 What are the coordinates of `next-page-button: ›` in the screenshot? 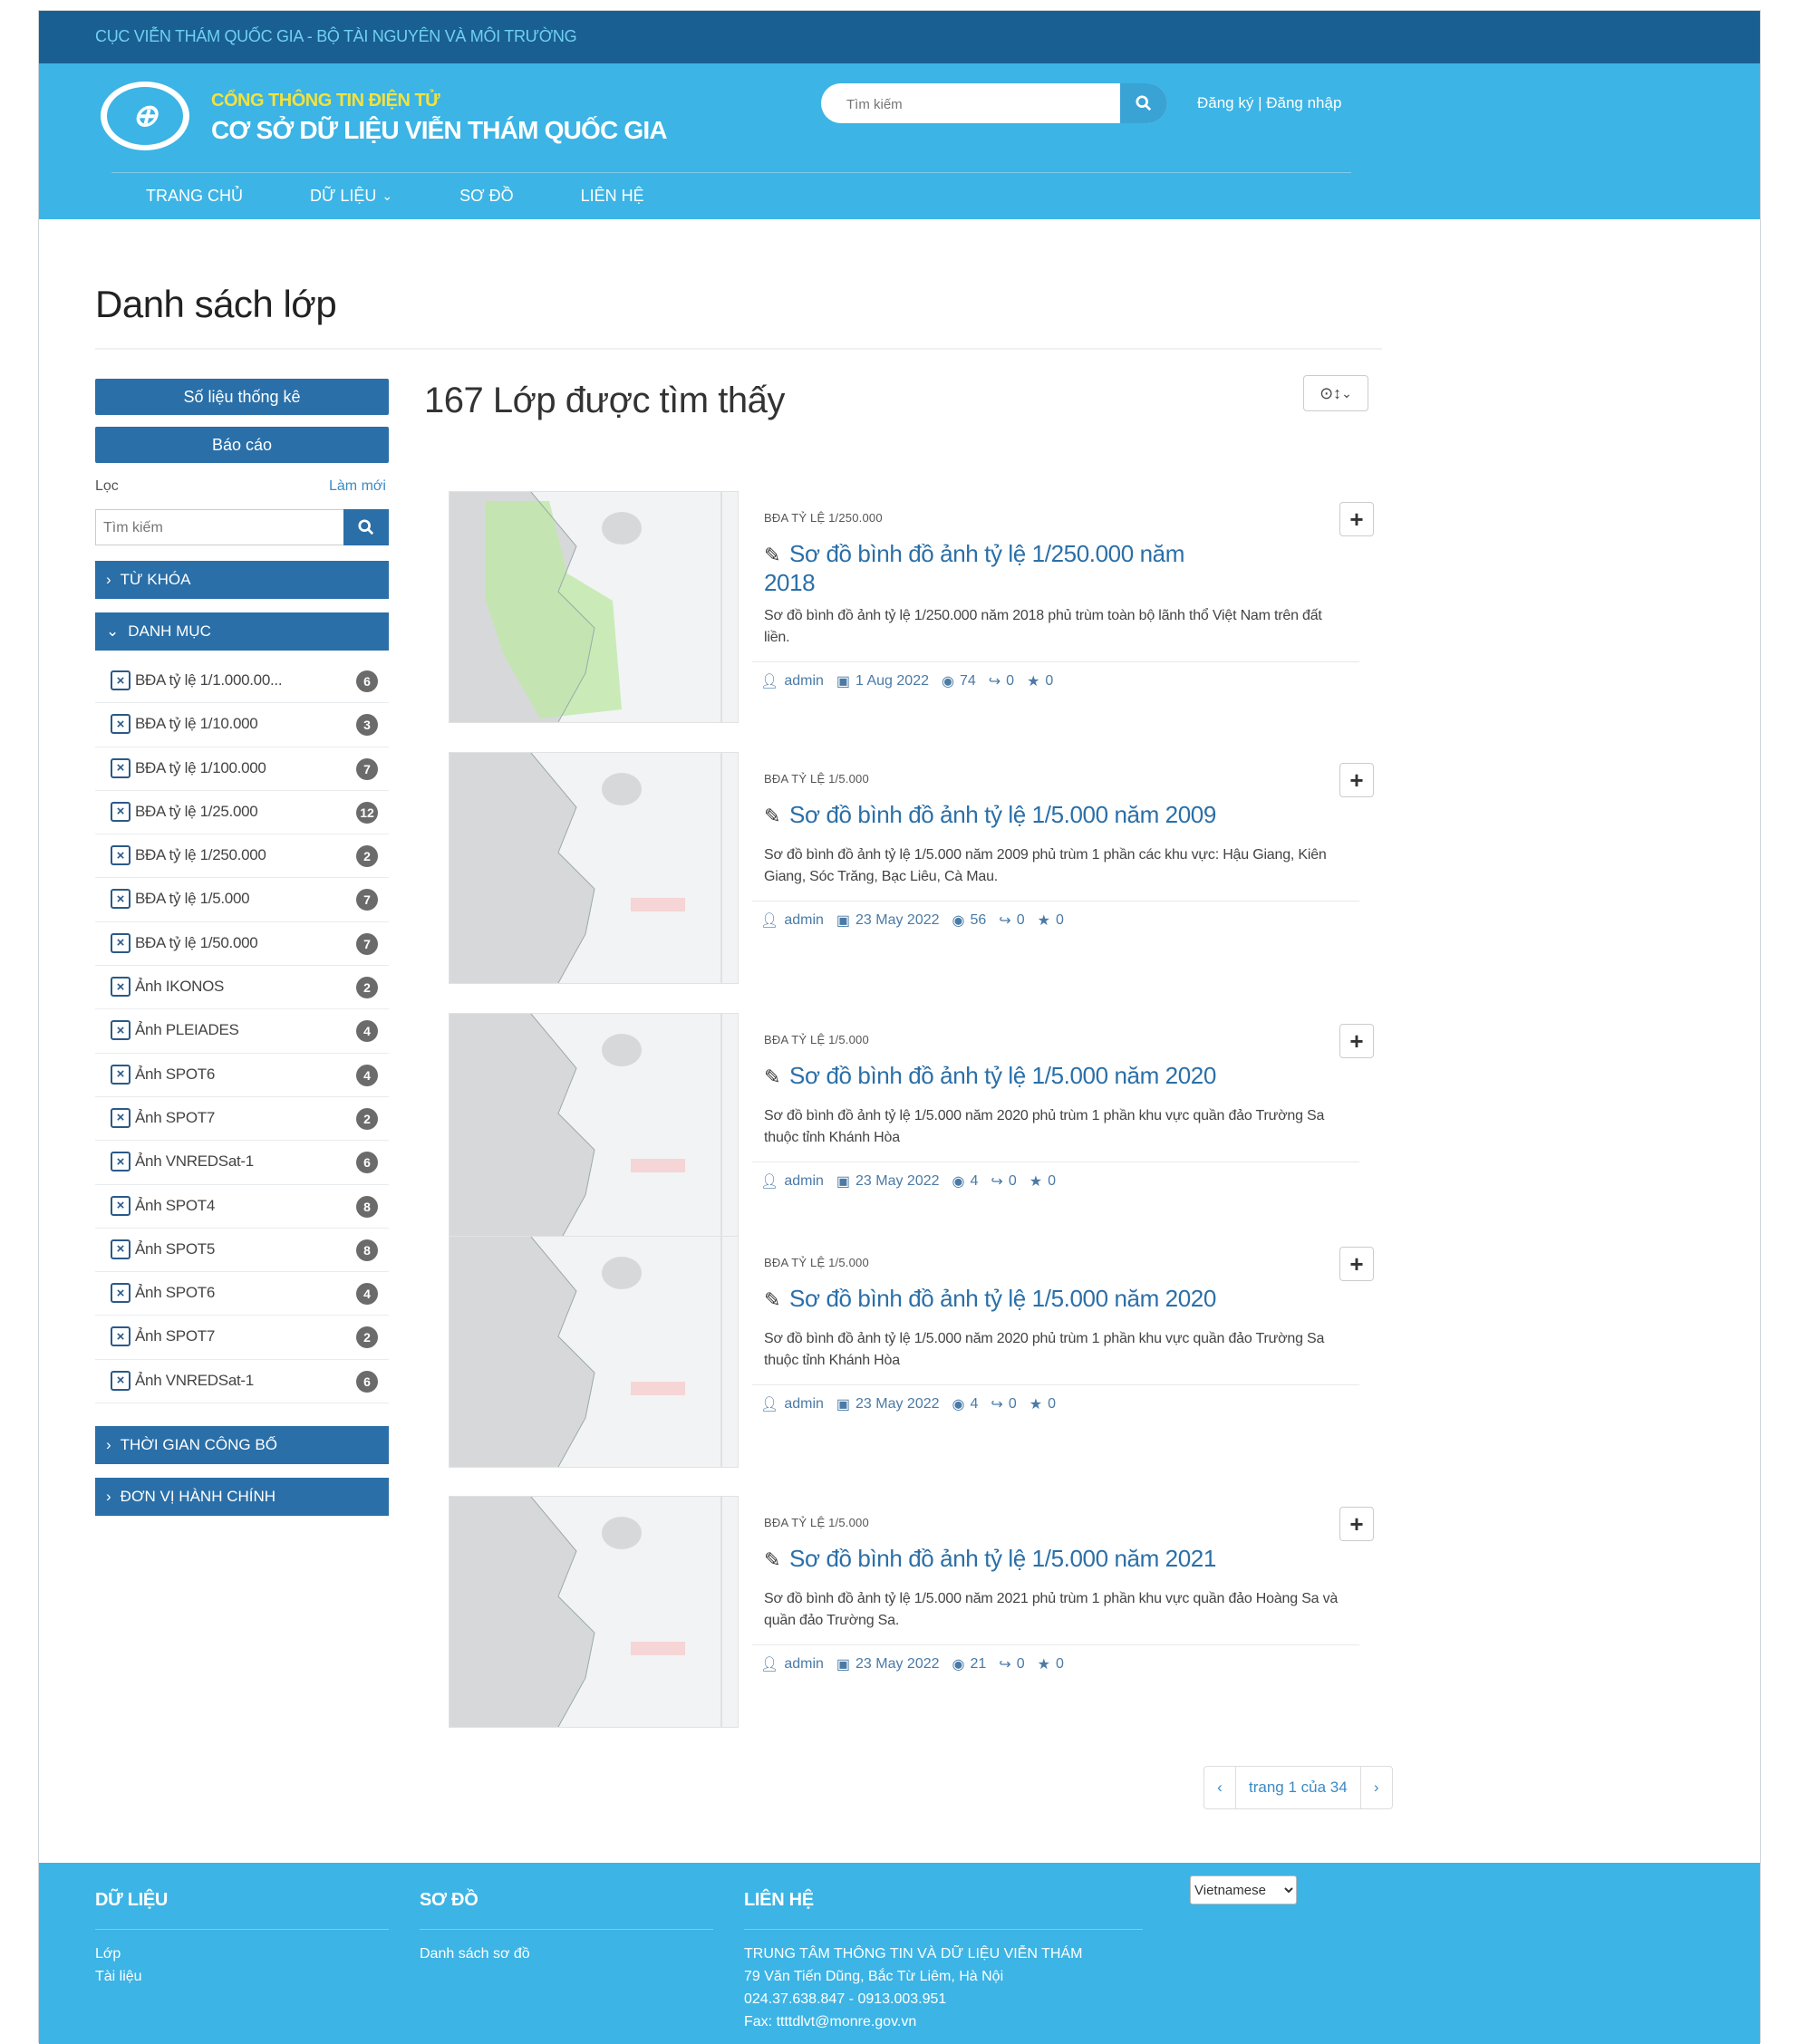 It's located at (1376, 1787).